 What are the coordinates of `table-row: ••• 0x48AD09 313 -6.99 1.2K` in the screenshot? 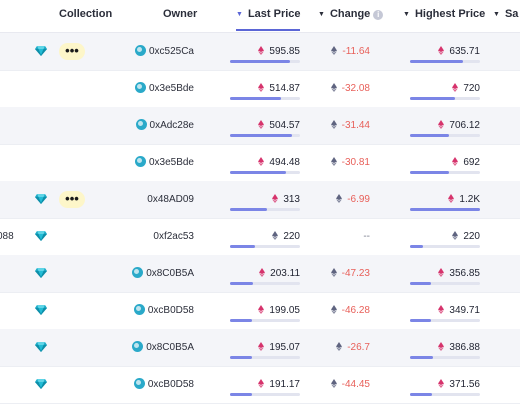 It's located at (260, 200).